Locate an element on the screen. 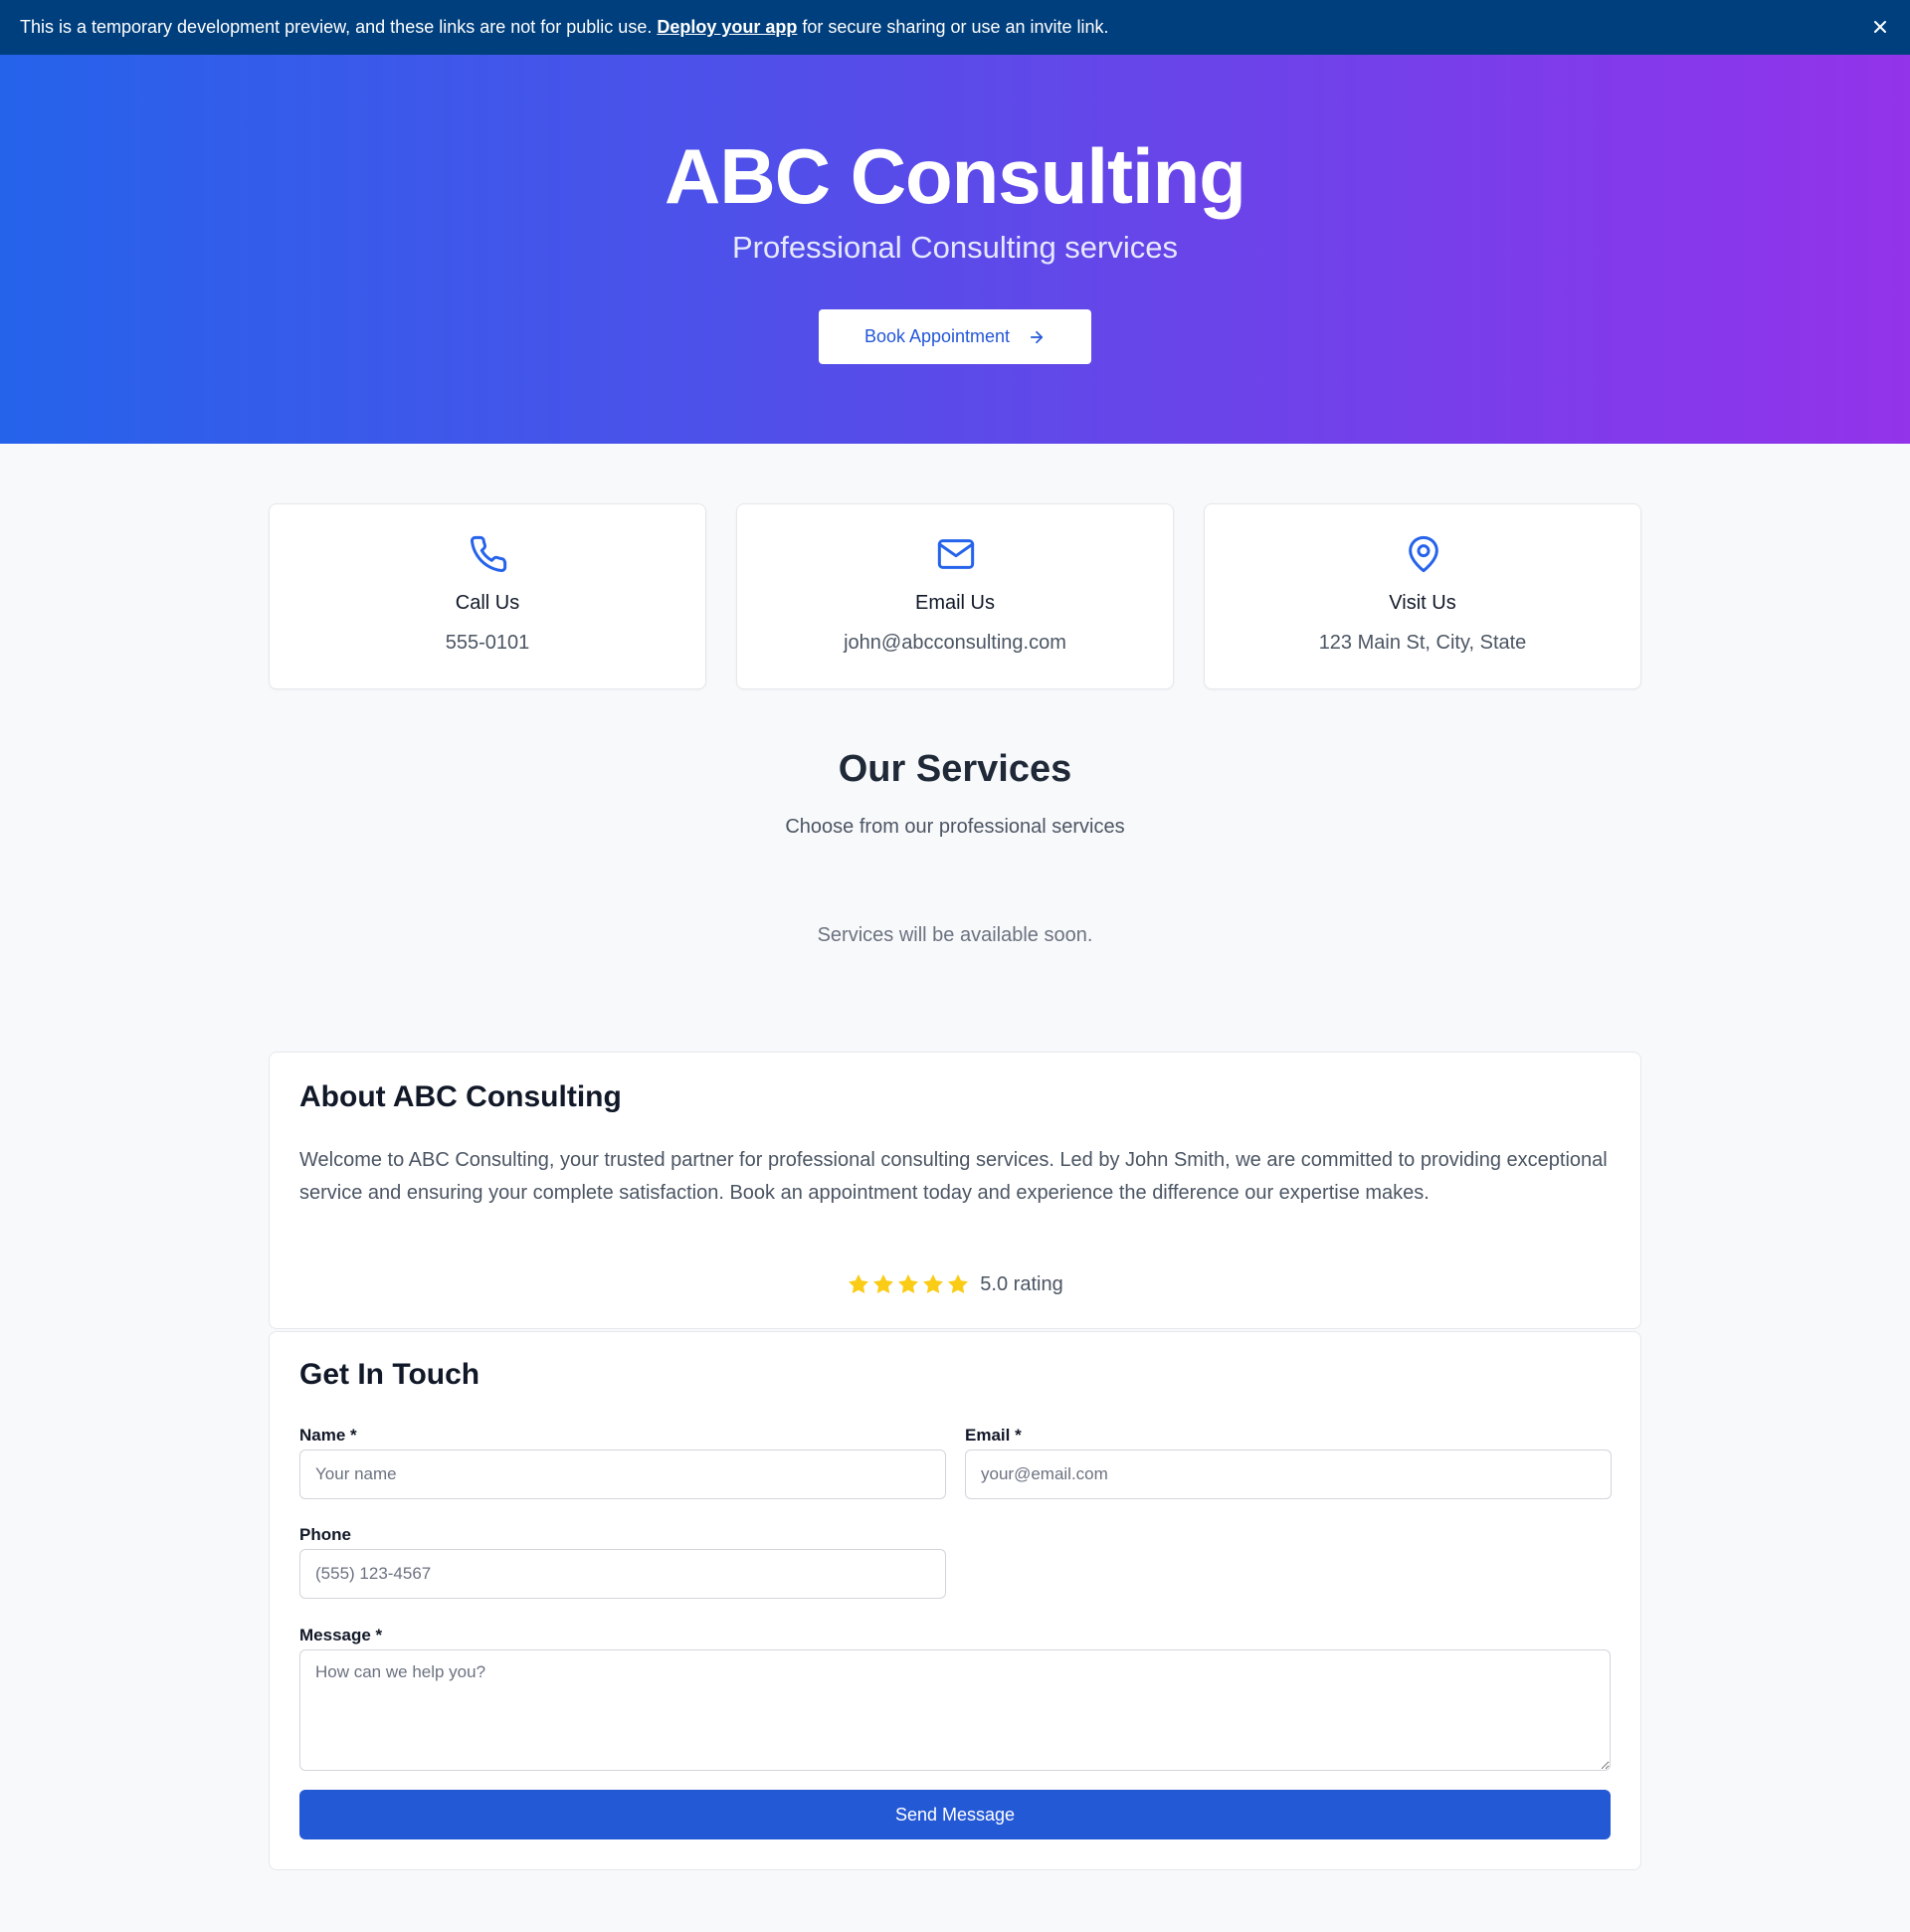  phone-label: Phone is located at coordinates (325, 1534).